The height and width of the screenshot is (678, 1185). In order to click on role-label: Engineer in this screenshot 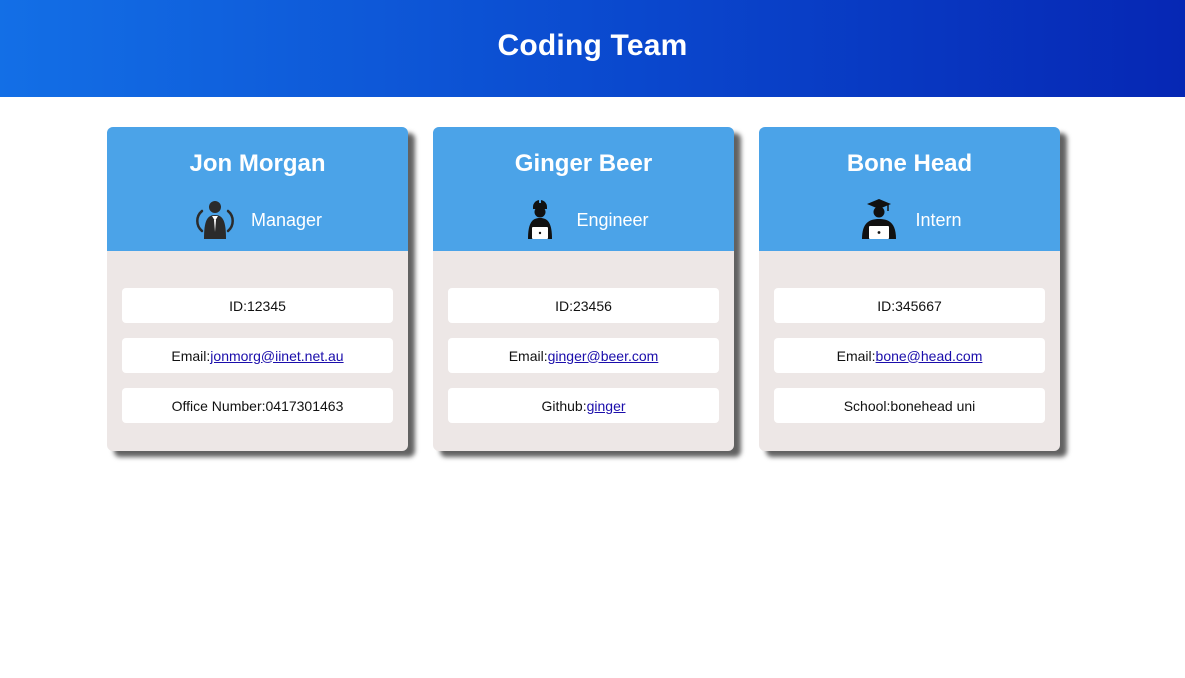, I will do `click(612, 219)`.